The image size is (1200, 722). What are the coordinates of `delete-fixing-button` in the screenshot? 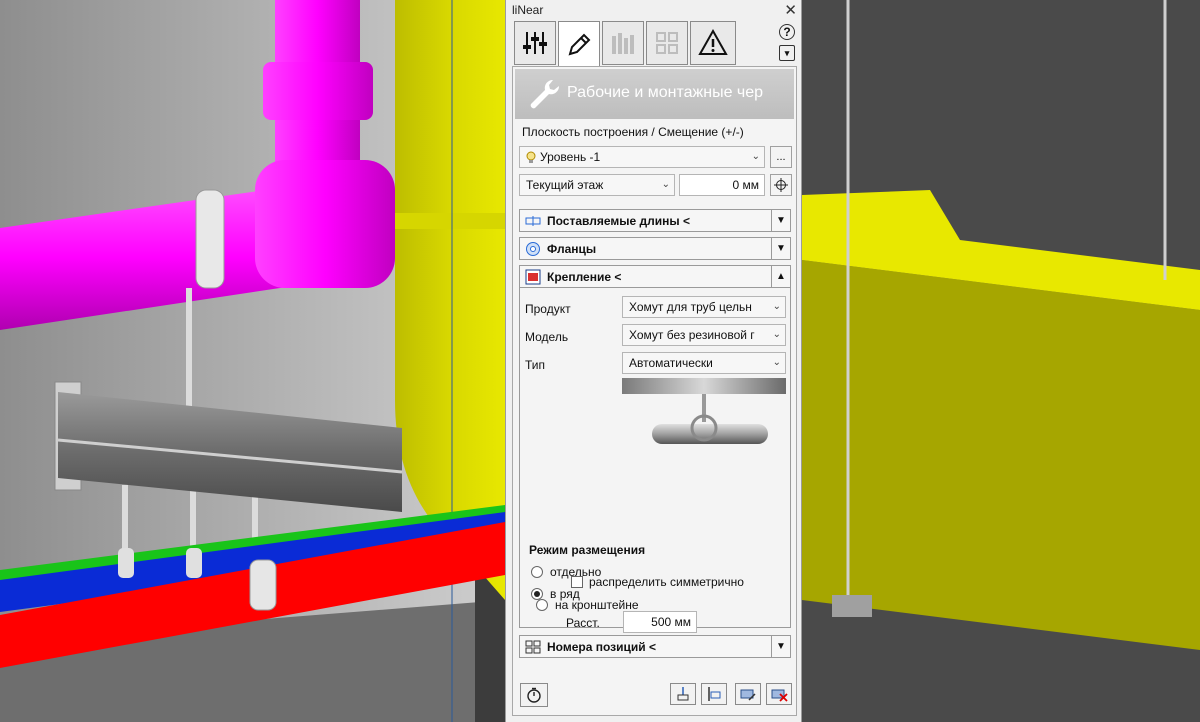 It's located at (779, 694).